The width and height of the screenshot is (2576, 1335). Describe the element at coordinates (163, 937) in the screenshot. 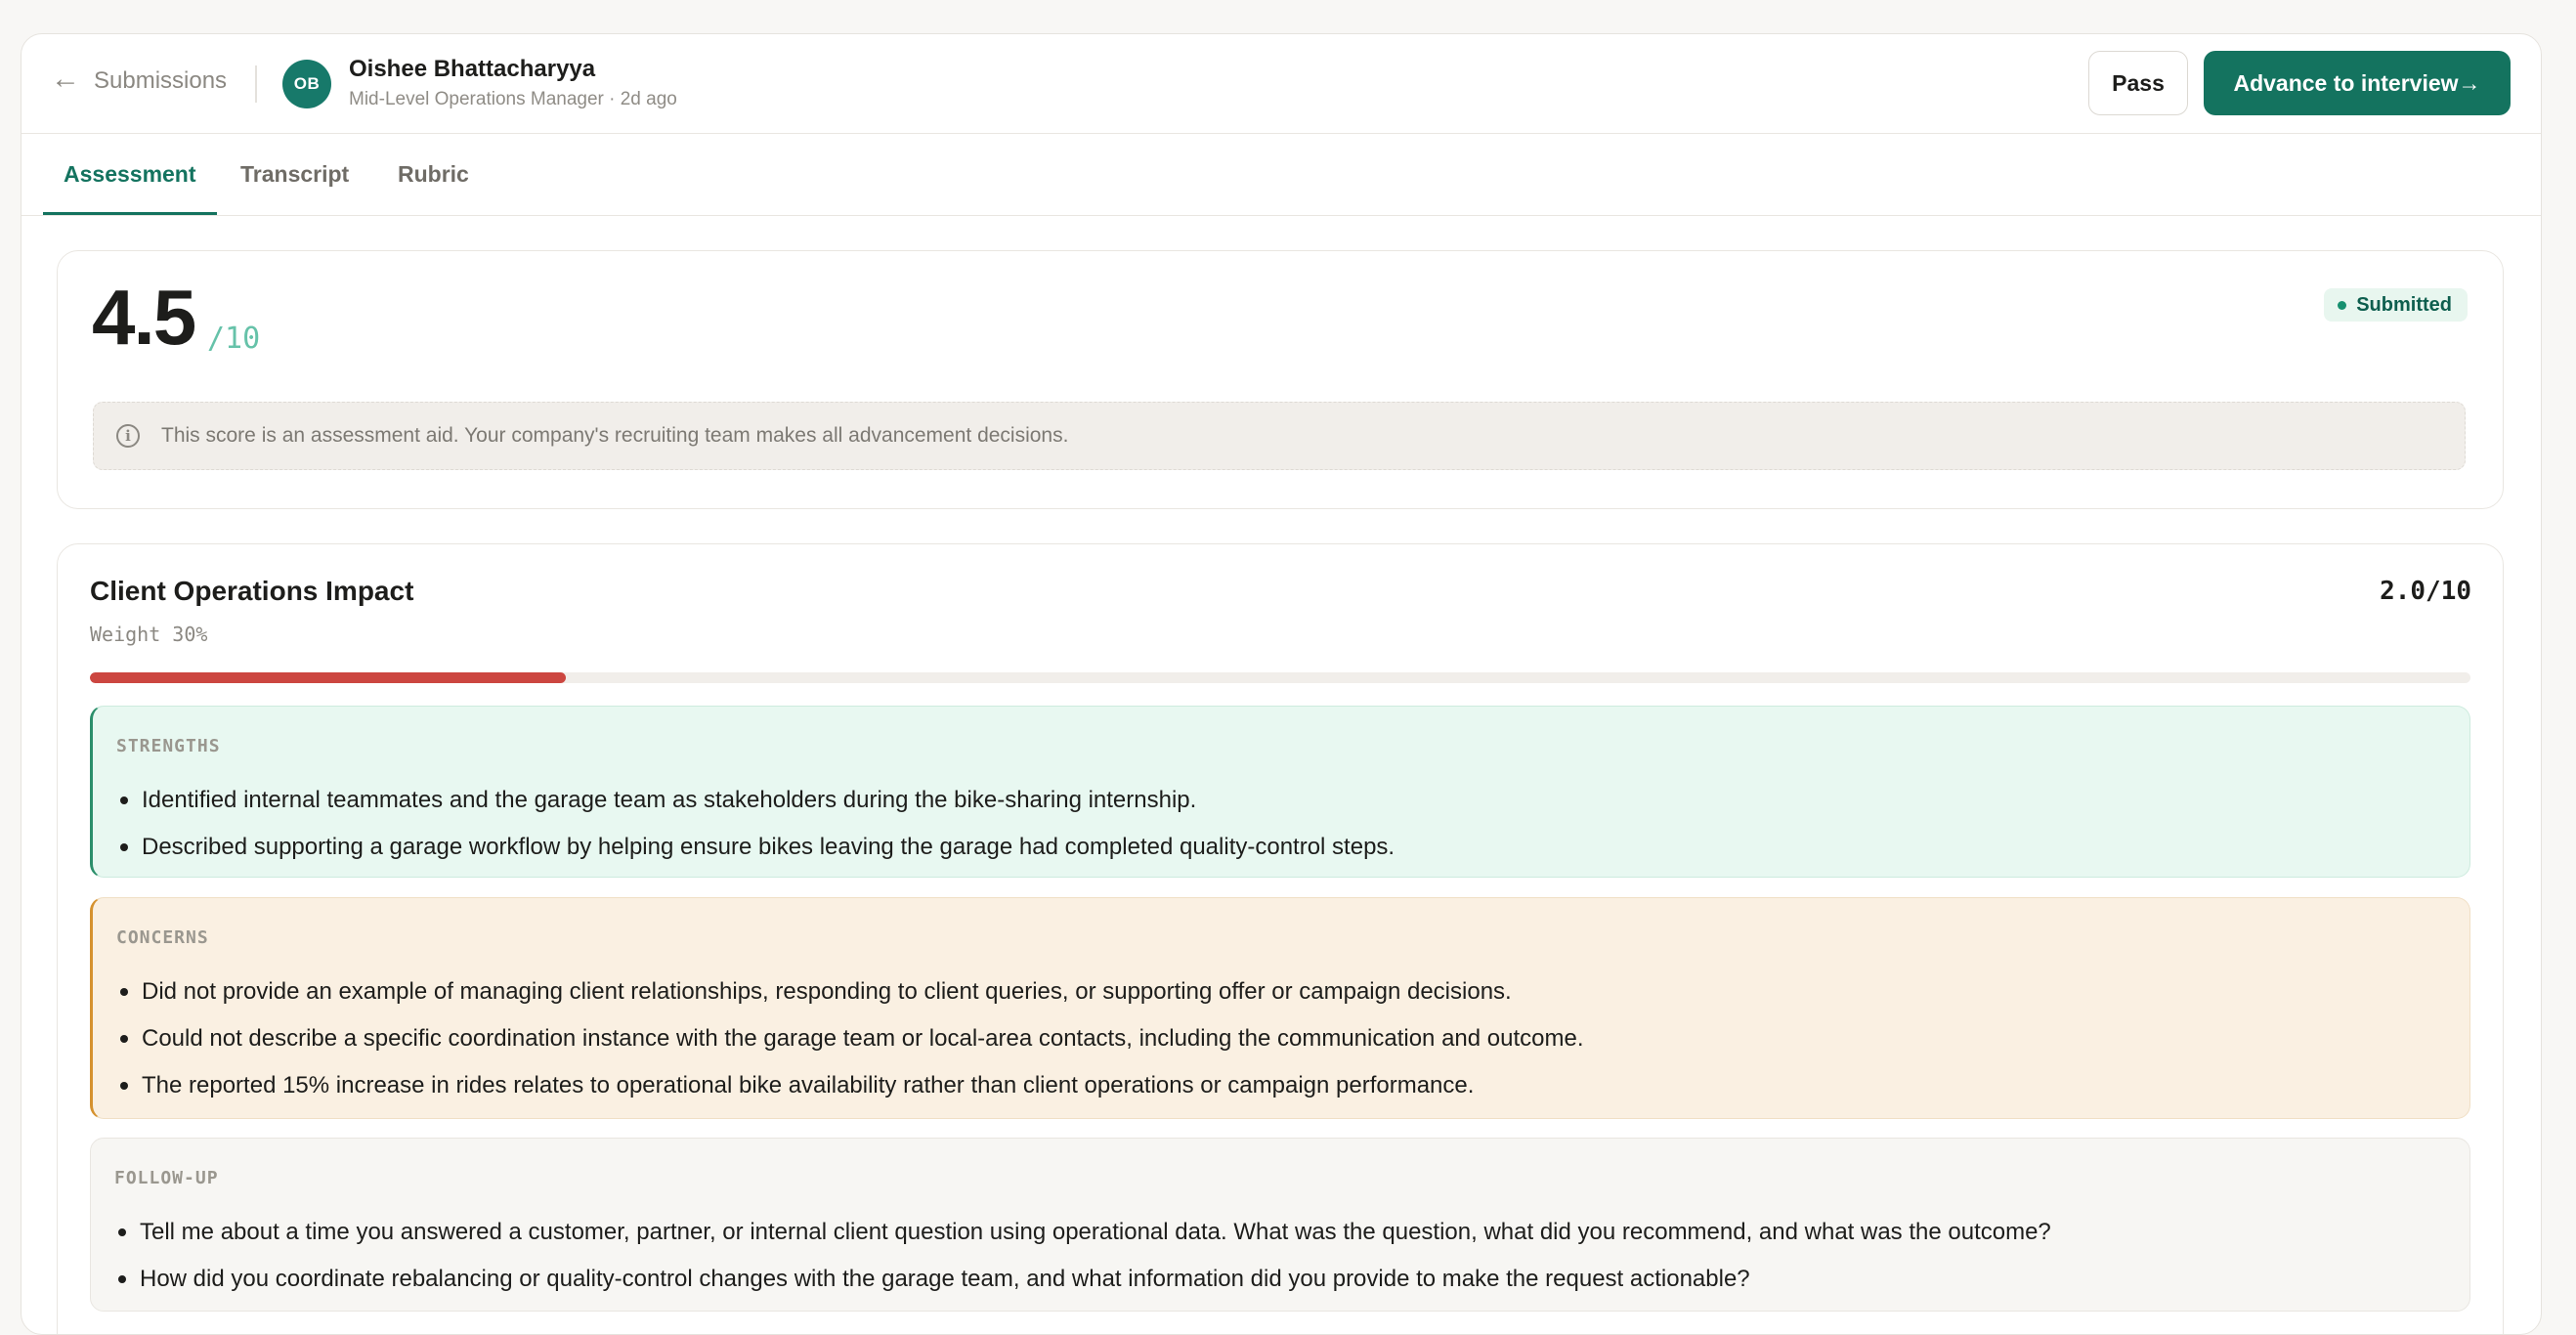

I see `concerns-label: CONCERNS` at that location.